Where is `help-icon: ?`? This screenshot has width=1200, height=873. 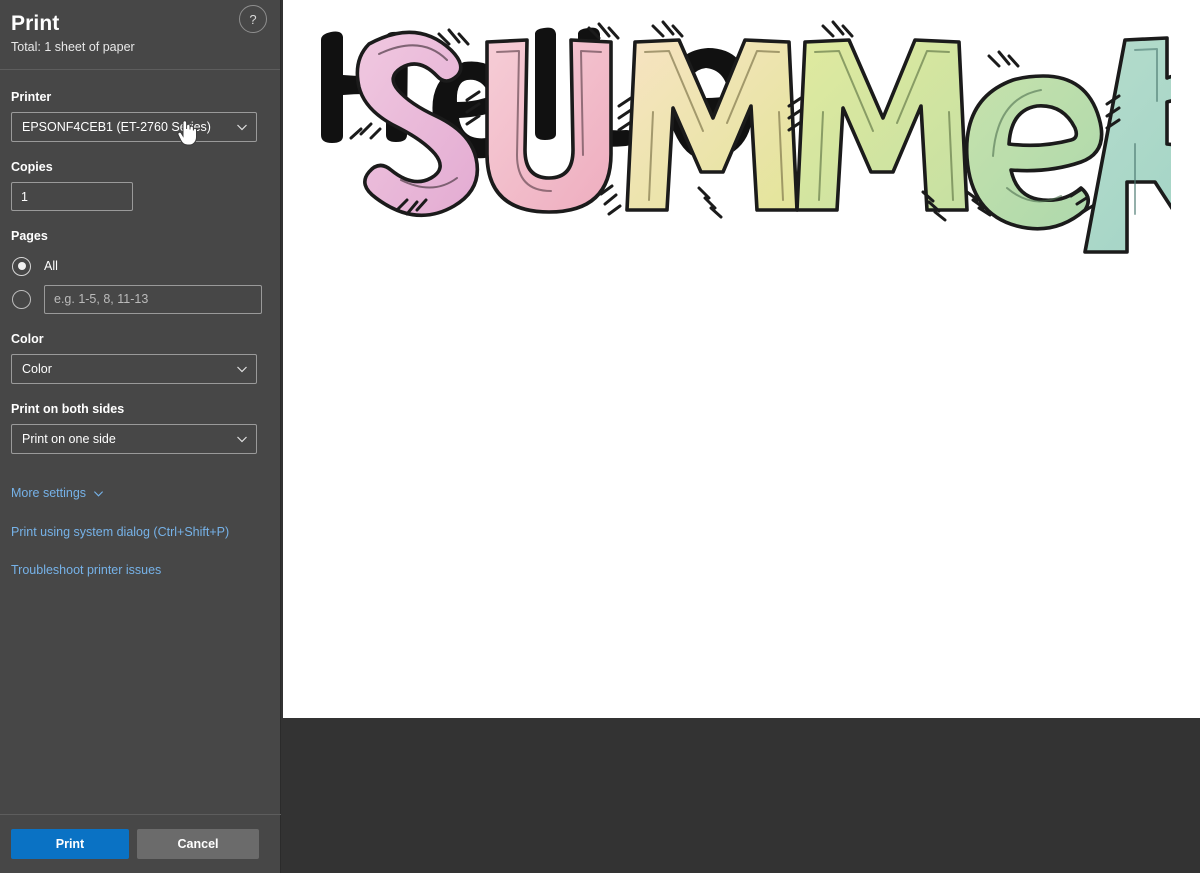 help-icon: ? is located at coordinates (253, 19).